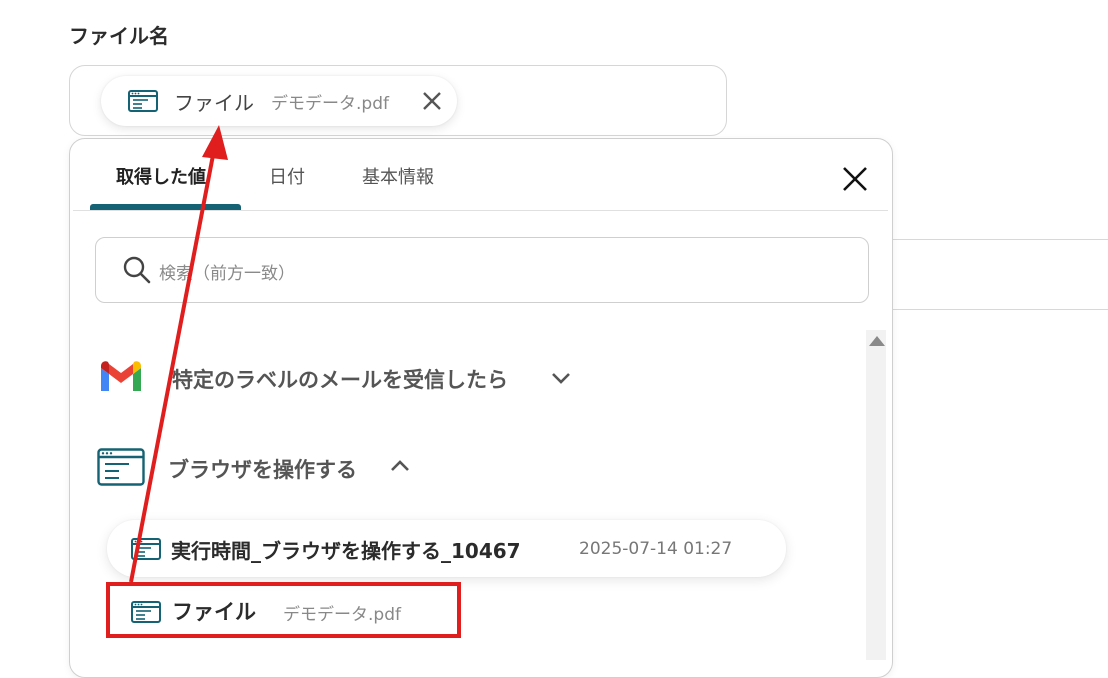 The image size is (1108, 678). I want to click on close-icon, so click(855, 179).